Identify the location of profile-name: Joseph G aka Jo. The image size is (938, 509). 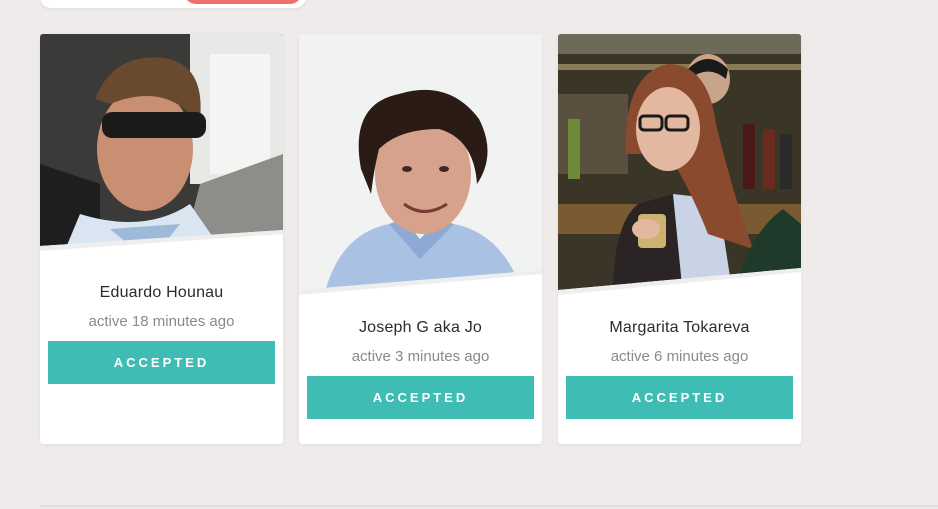
(420, 327).